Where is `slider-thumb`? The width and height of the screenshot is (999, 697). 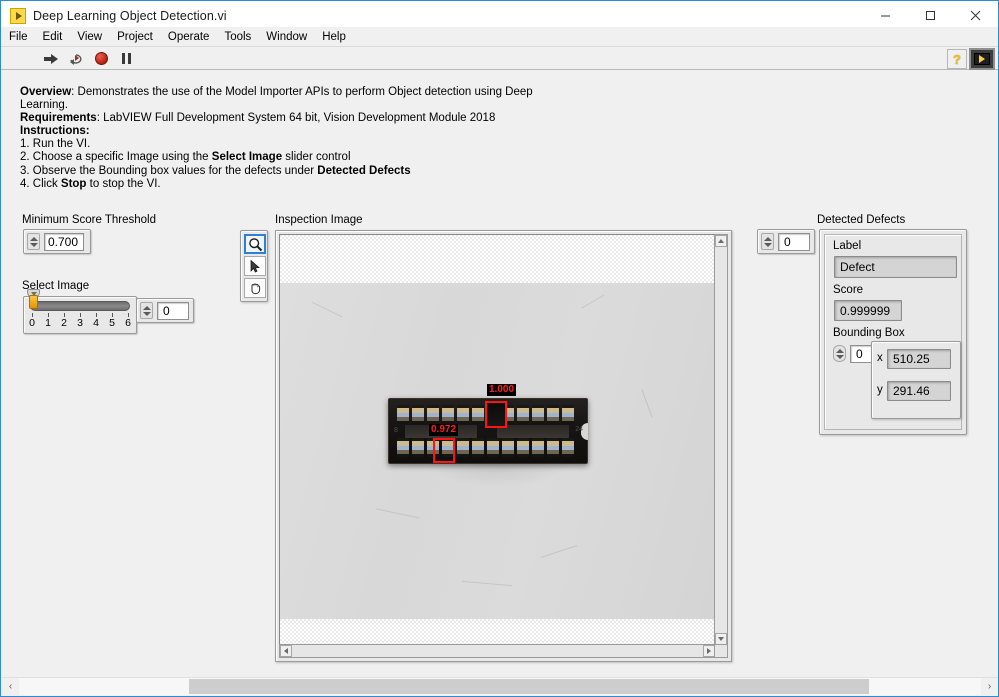
slider-thumb is located at coordinates (33, 302).